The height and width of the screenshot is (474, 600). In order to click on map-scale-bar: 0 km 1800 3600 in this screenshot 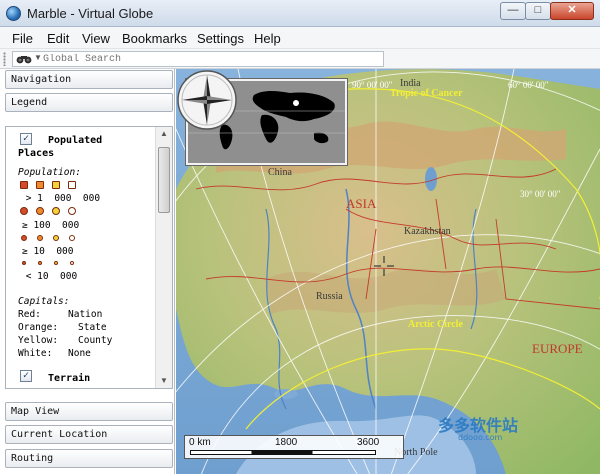, I will do `click(294, 447)`.